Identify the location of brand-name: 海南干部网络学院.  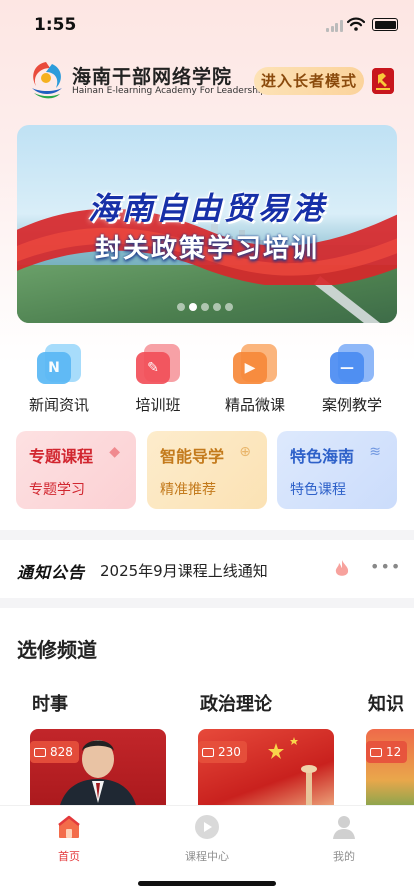
(152, 77).